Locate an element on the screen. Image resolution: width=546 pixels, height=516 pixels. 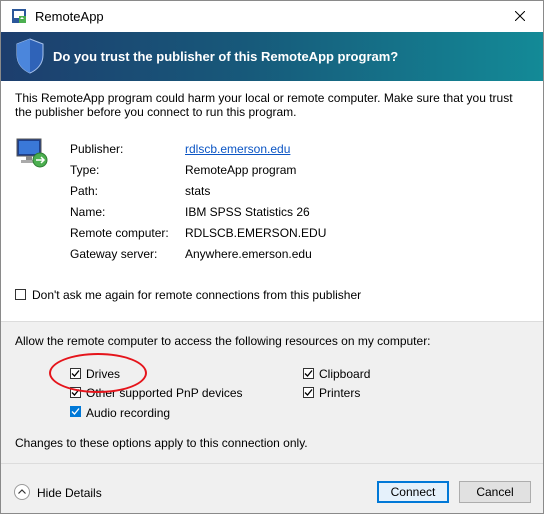
drives-label: Drives is located at coordinates (103, 374).